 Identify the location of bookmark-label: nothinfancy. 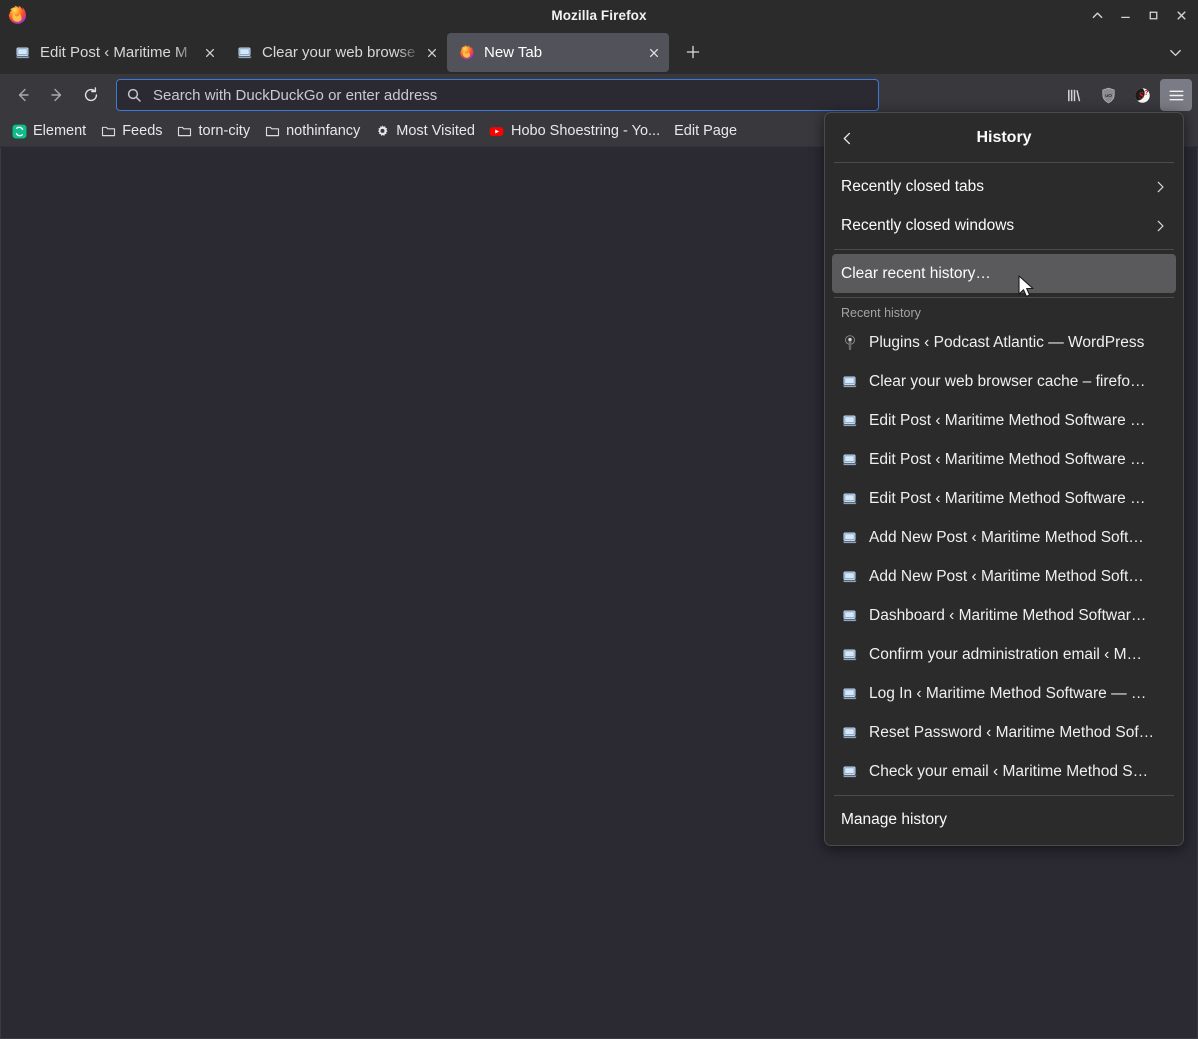
(323, 131).